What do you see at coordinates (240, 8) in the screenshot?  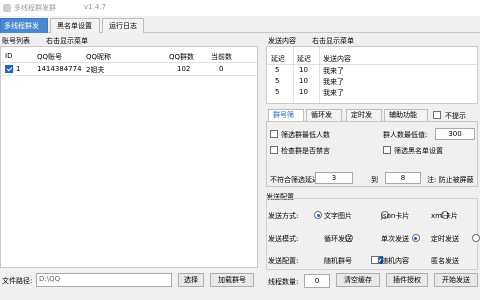 I see `title-bar` at bounding box center [240, 8].